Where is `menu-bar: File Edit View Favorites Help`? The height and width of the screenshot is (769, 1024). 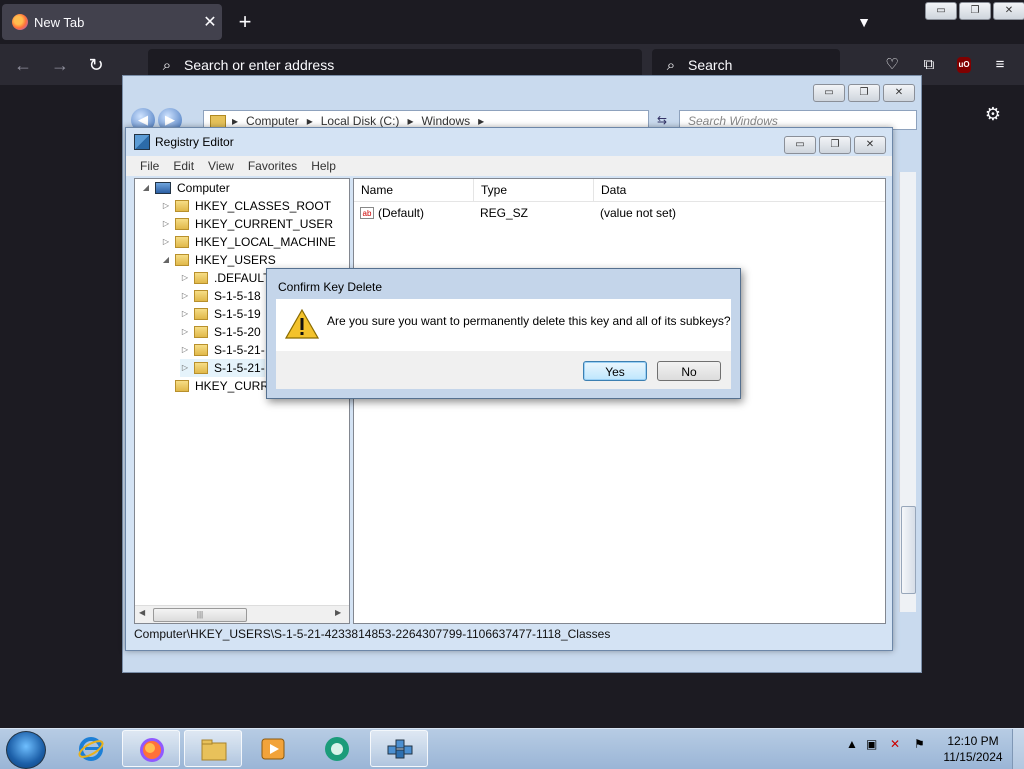
menu-bar: File Edit View Favorites Help is located at coordinates (509, 166).